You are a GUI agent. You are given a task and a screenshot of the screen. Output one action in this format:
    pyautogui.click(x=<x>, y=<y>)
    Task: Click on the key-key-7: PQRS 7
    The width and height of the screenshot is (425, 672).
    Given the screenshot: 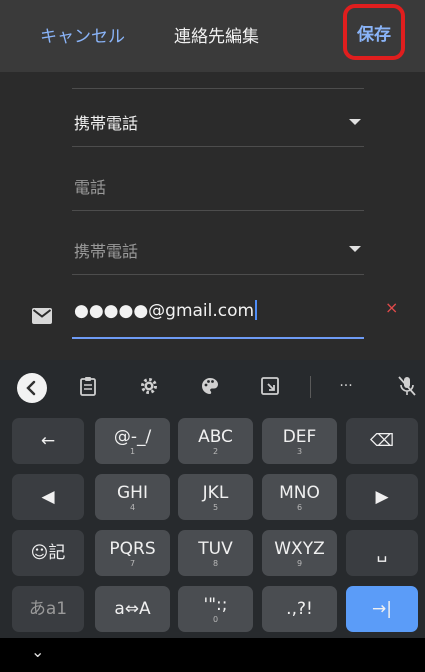 What is the action you would take?
    pyautogui.click(x=132, y=553)
    